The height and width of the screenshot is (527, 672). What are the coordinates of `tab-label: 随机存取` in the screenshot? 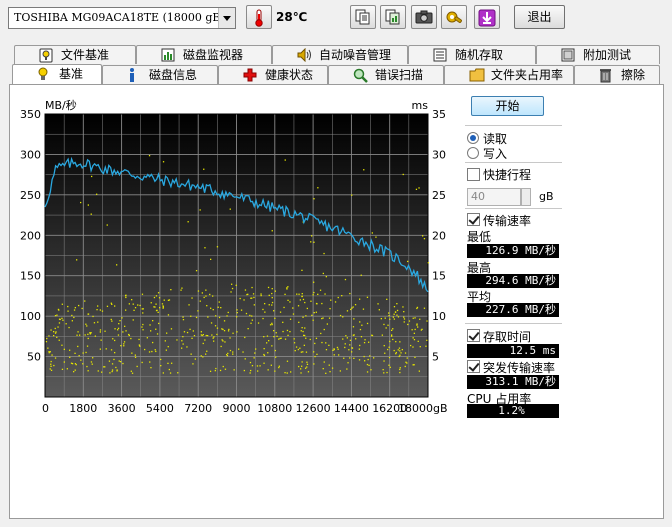 It's located at (479, 55).